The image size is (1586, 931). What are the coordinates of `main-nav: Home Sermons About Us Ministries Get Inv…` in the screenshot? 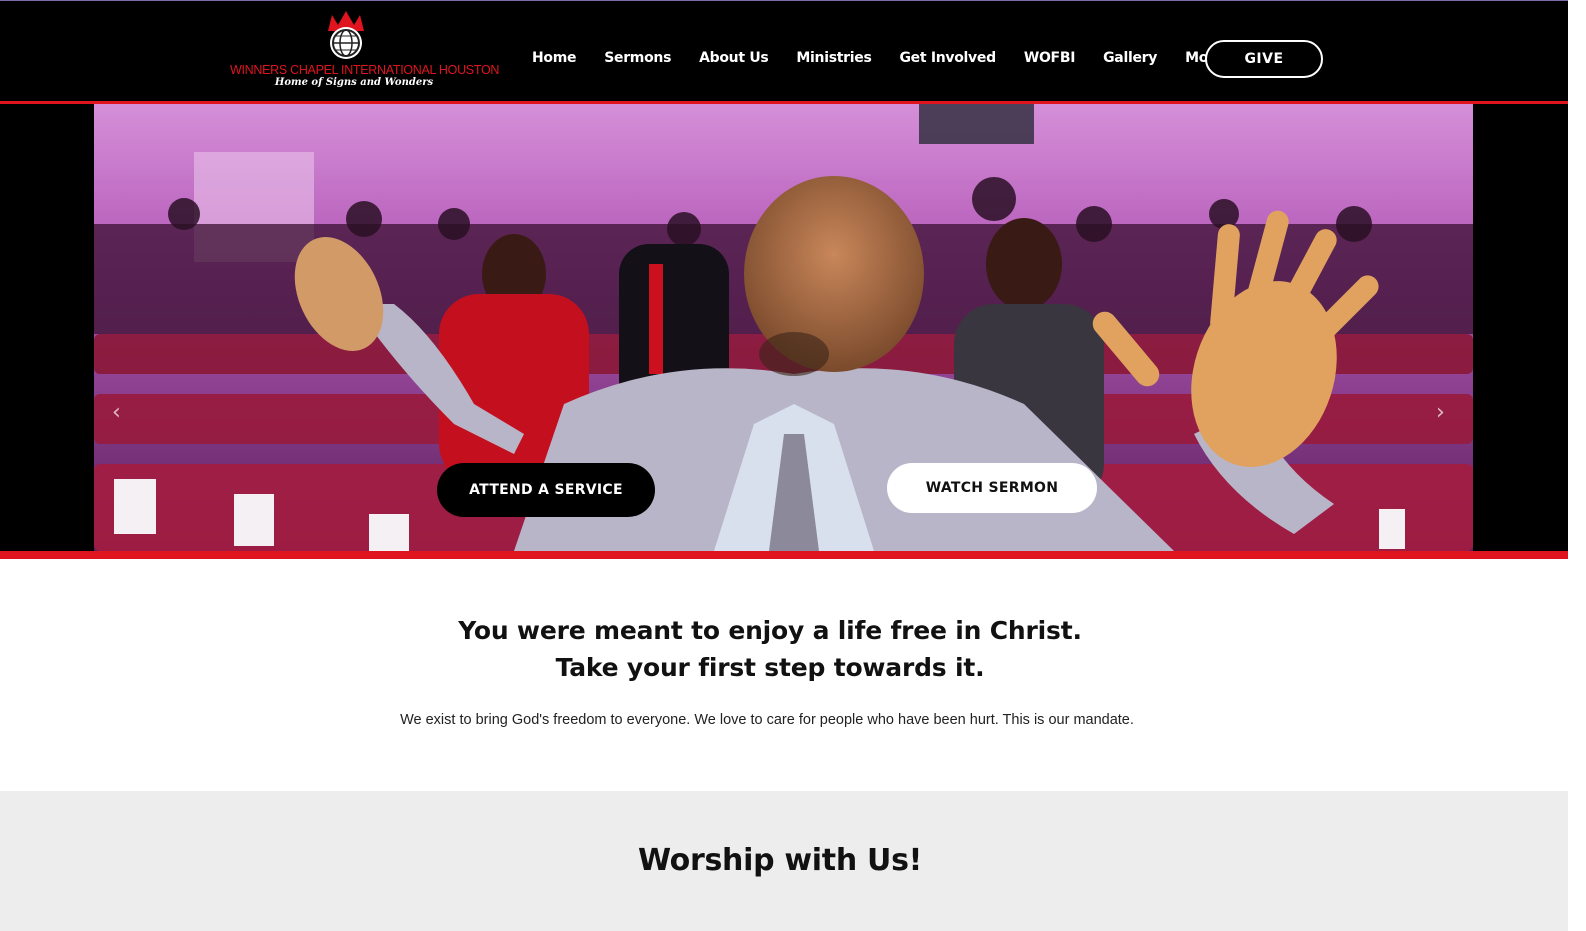 It's located at (892, 58).